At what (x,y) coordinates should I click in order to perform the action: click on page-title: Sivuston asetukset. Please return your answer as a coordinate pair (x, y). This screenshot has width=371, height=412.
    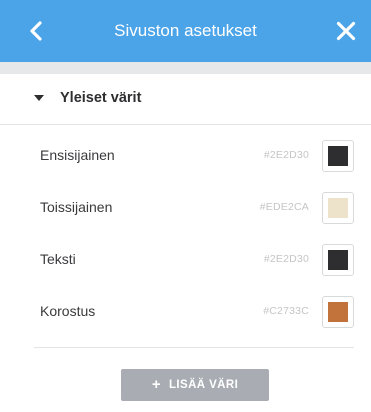
    Looking at the image, I should click on (185, 30).